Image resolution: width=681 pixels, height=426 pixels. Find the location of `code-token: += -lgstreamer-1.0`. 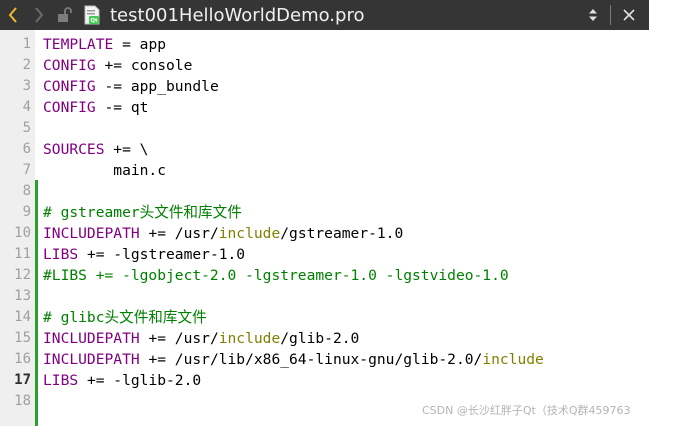

code-token: += -lgstreamer-1.0 is located at coordinates (162, 254).